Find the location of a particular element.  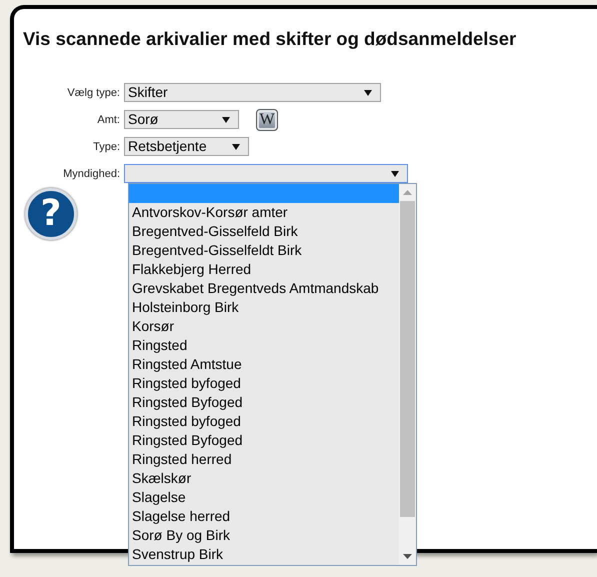

field-label: Vælg type: is located at coordinates (93, 93).